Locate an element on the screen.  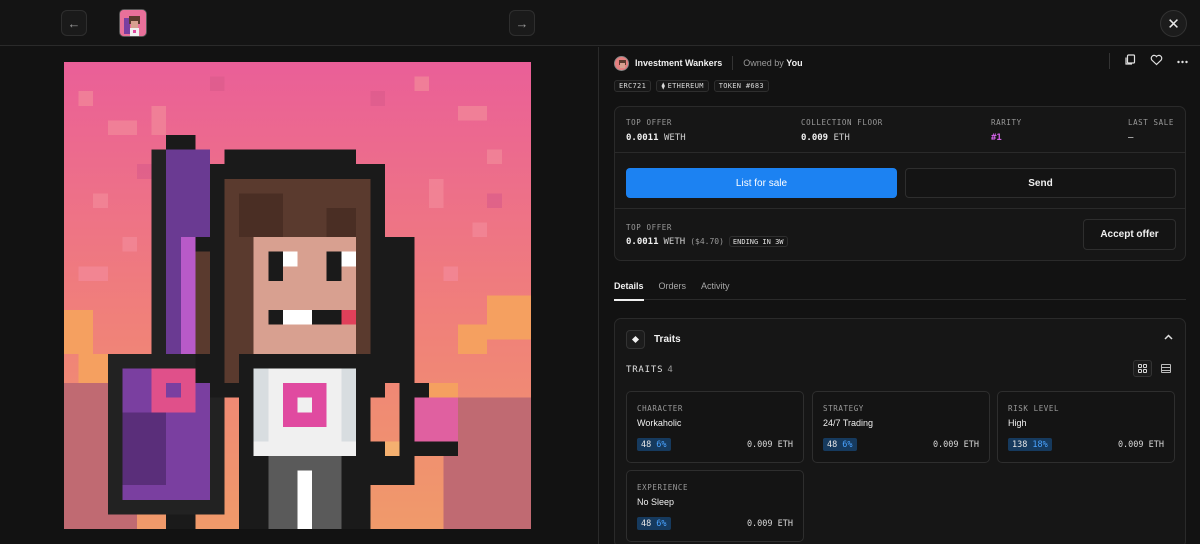
copy-icon is located at coordinates (1130, 59).